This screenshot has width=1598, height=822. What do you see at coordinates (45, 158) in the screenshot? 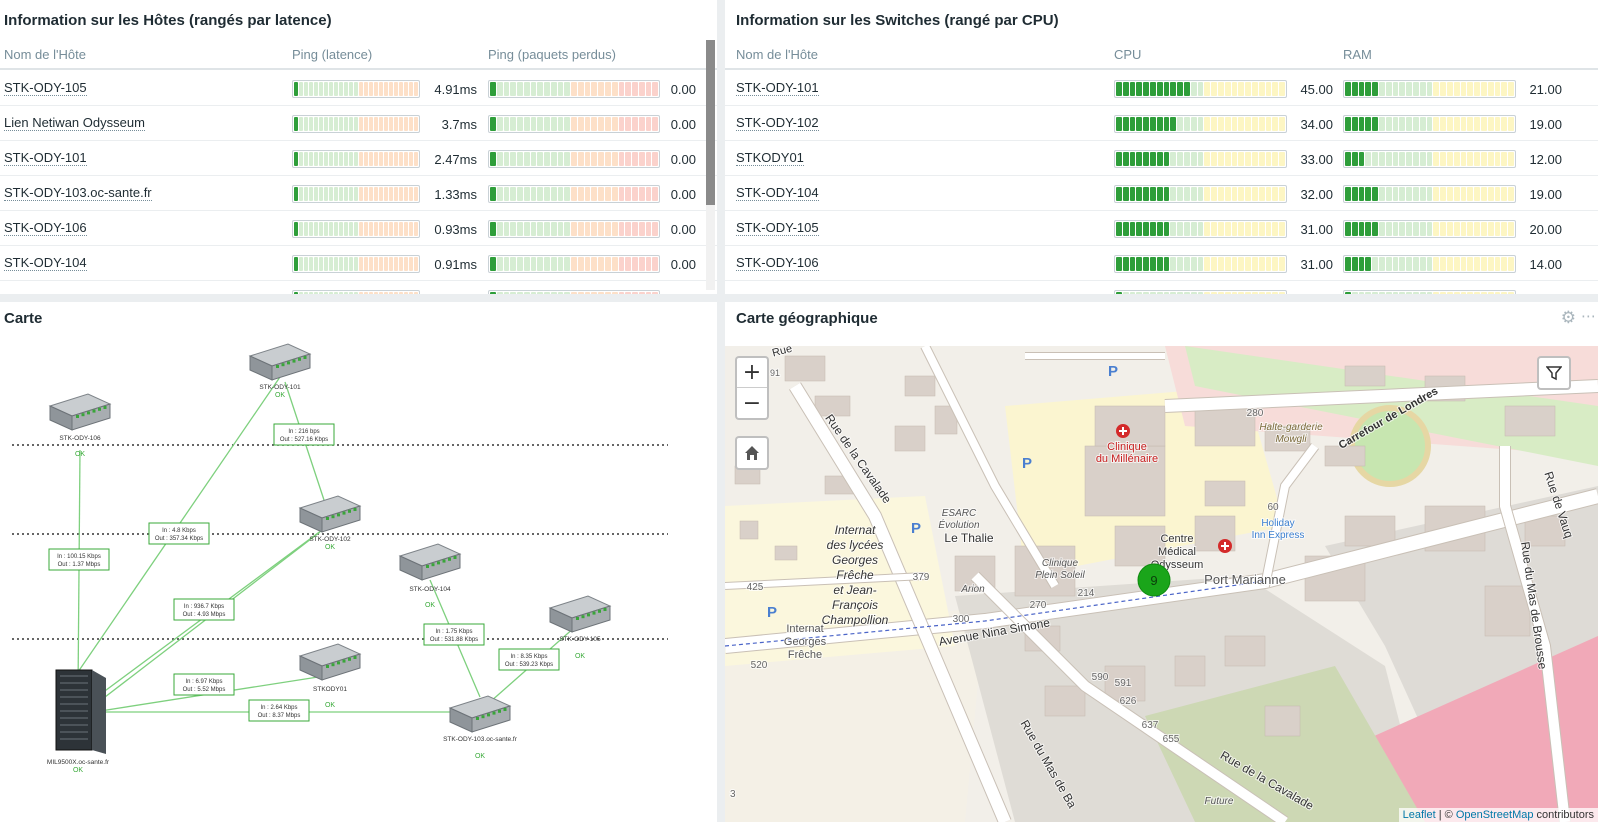
I see `host-name-link: STK-ODY-101` at bounding box center [45, 158].